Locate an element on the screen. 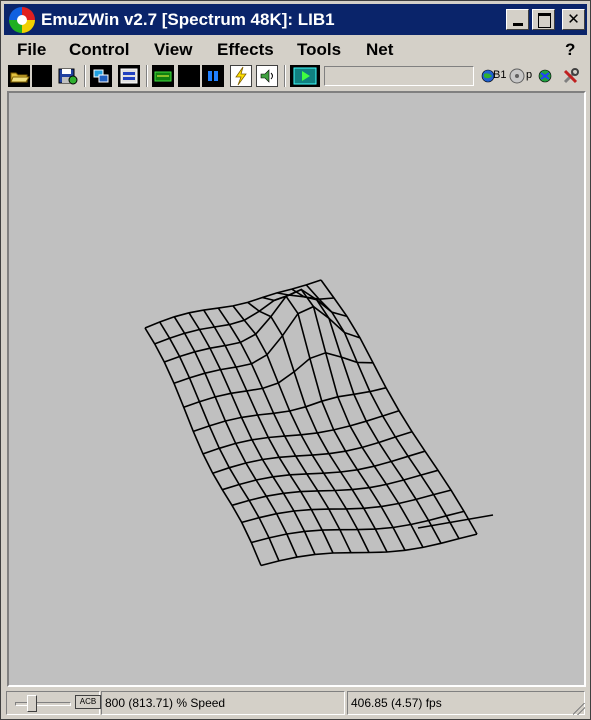 This screenshot has height=720, width=591. maximize-button is located at coordinates (543, 19).